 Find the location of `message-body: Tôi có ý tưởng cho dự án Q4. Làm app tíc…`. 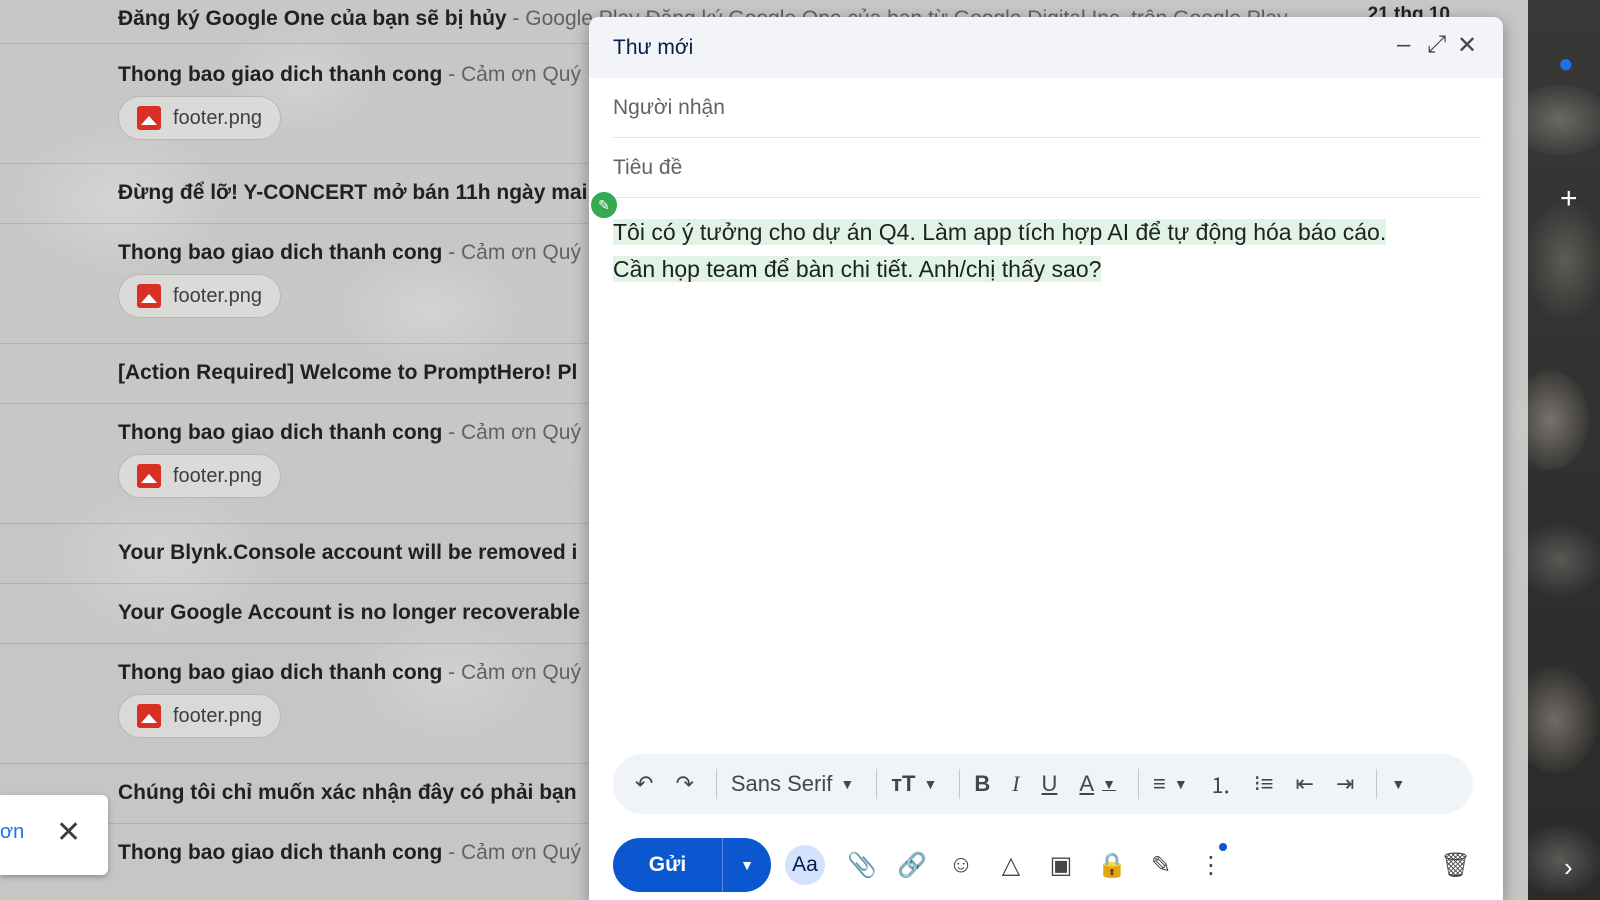

message-body: Tôi có ý tưởng cho dự án Q4. Làm app tíc… is located at coordinates (1043, 251).